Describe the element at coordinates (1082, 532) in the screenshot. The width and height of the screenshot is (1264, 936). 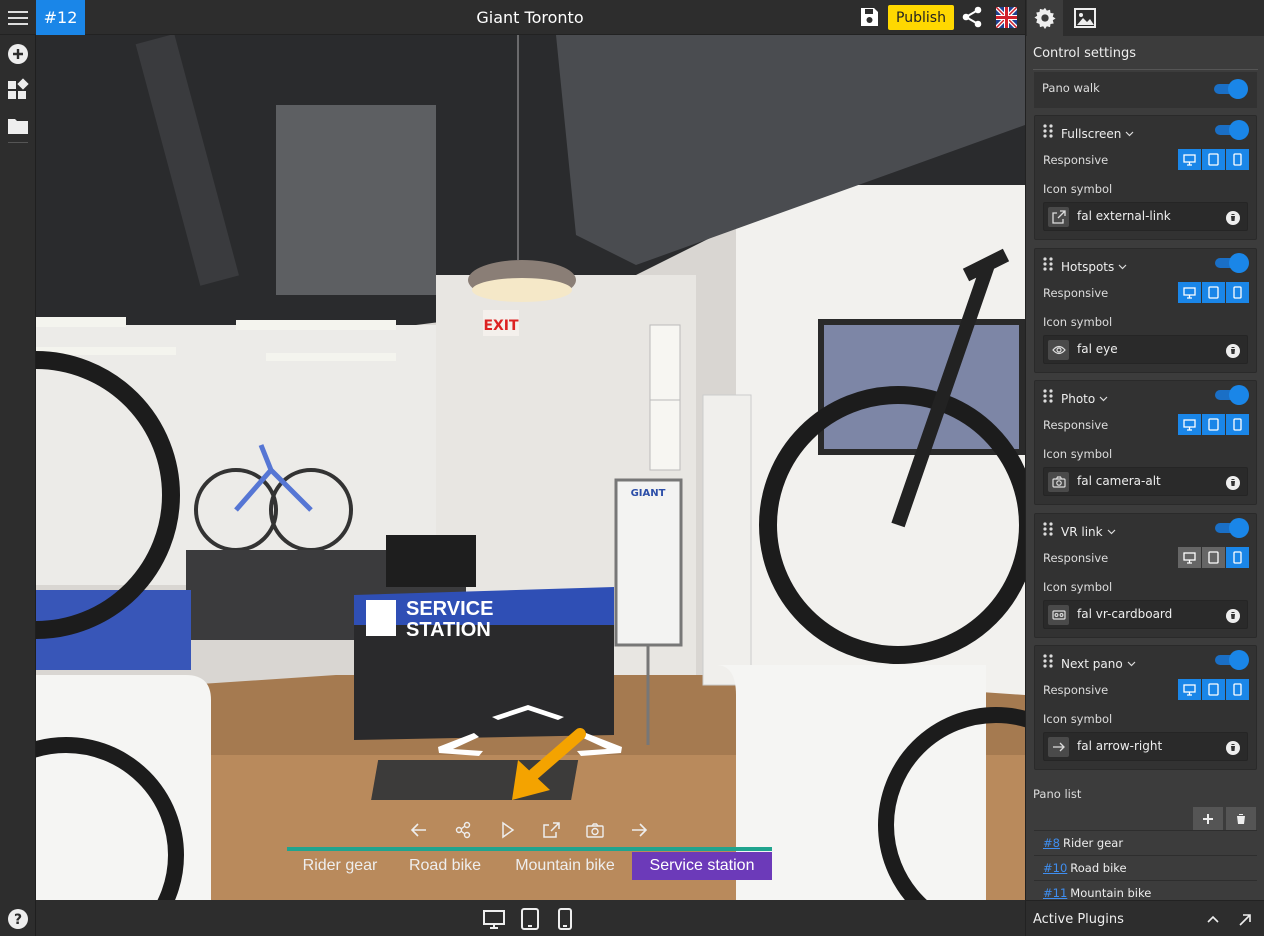
I see `control-name: VR link` at that location.